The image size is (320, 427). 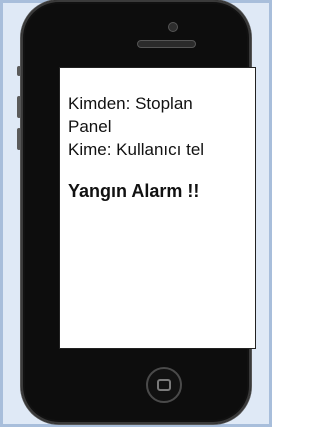 What do you see at coordinates (134, 191) in the screenshot?
I see `alert-message: Yangın Alarm !!` at bounding box center [134, 191].